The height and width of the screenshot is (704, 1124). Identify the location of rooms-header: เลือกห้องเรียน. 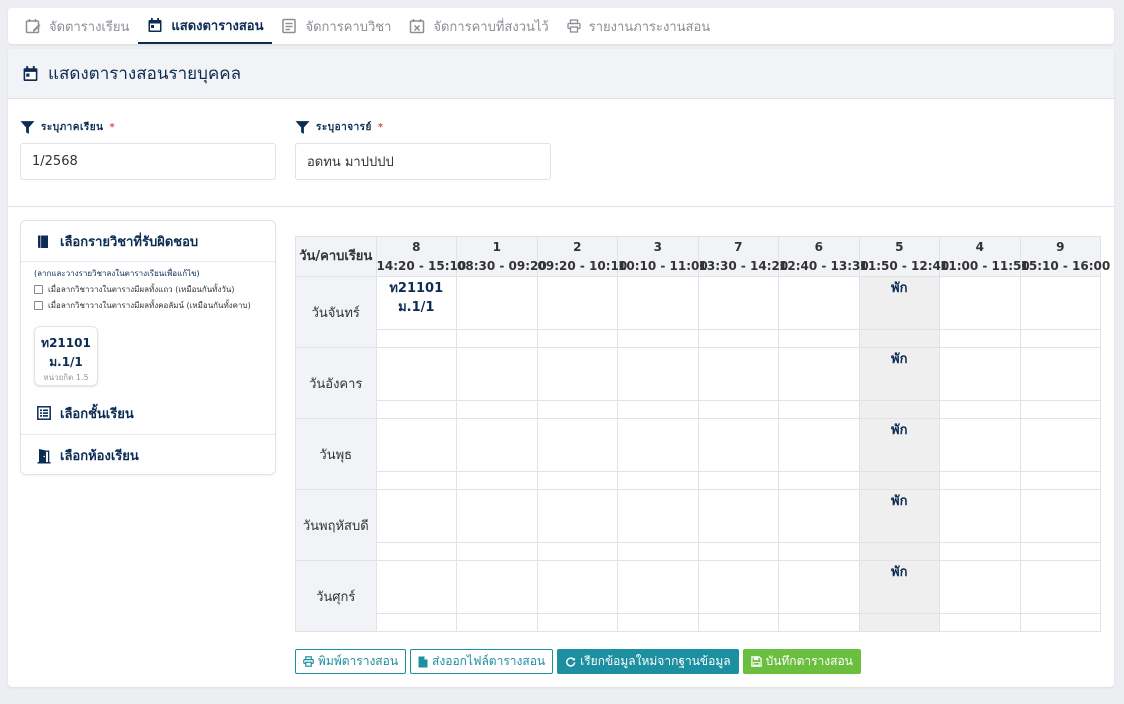
(148, 455).